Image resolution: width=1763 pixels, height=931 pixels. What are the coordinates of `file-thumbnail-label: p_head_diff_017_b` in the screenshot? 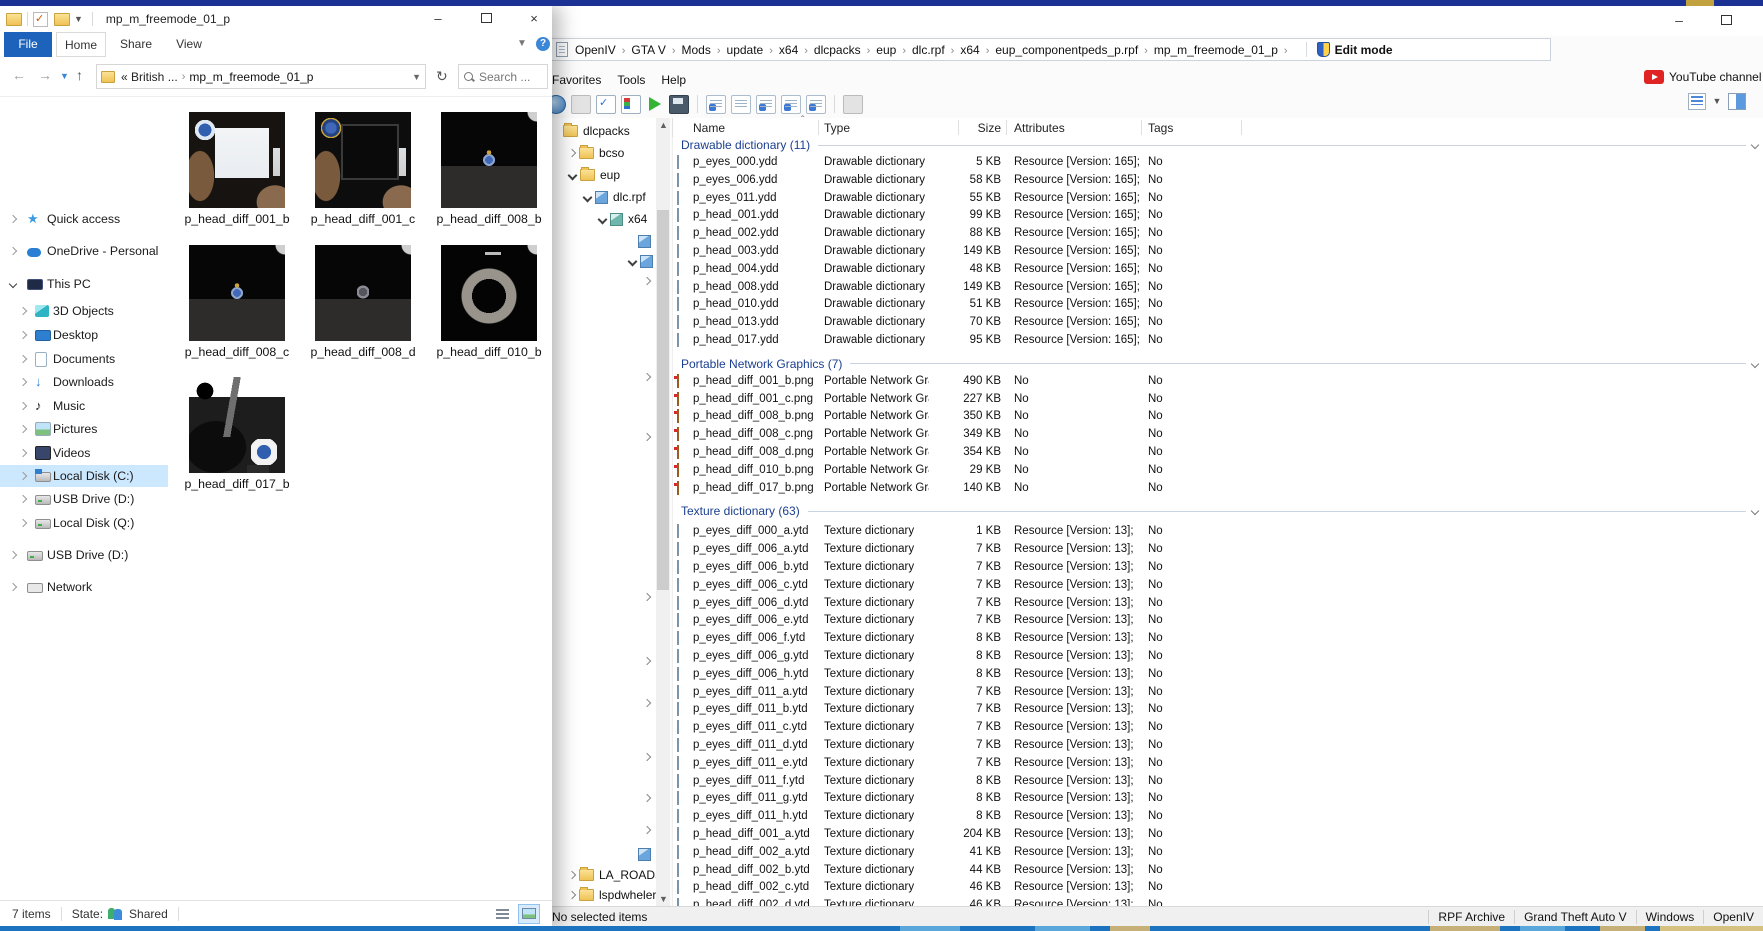 It's located at (237, 485).